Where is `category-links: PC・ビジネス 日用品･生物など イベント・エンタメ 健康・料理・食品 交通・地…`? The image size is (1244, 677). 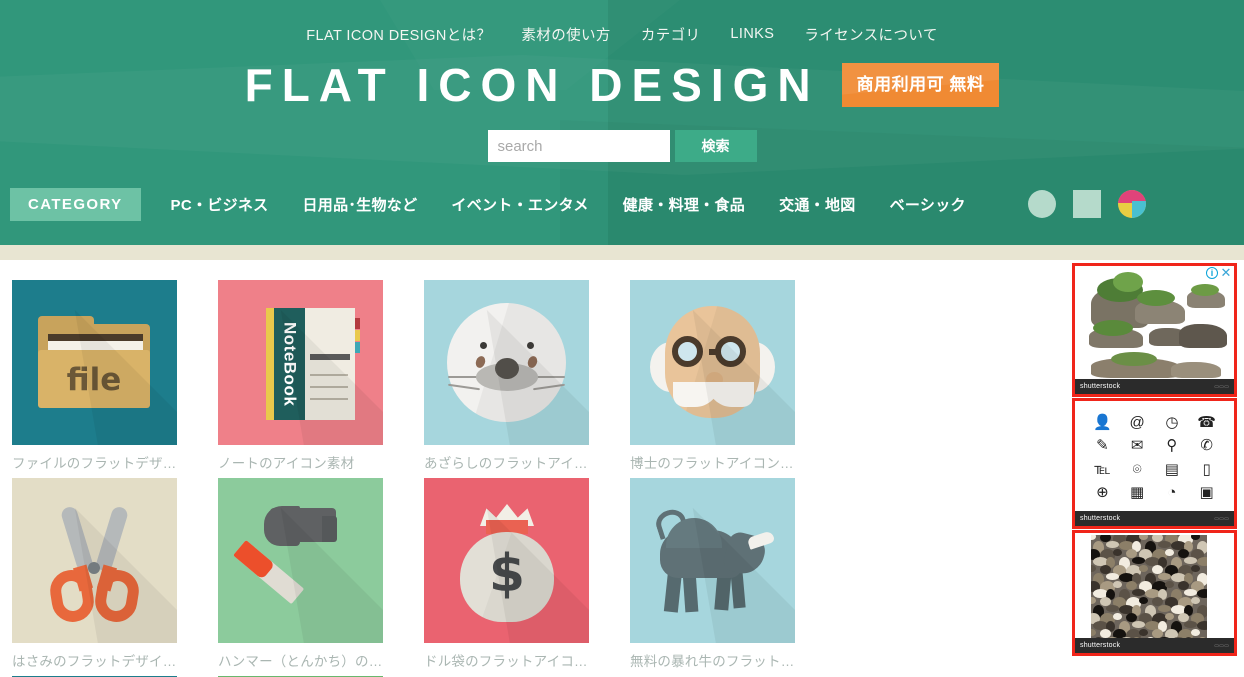
category-links: PC・ビジネス 日用品･生物など イベント・エンタメ 健康・料理・食品 交通・地… is located at coordinates (568, 204).